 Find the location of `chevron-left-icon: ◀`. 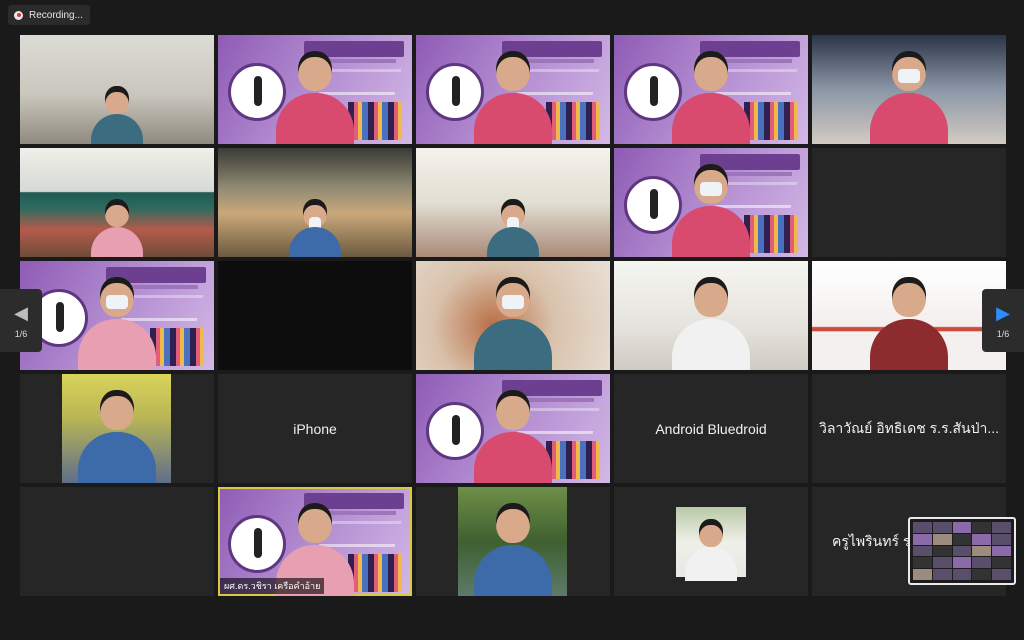

chevron-left-icon: ◀ is located at coordinates (21, 312).